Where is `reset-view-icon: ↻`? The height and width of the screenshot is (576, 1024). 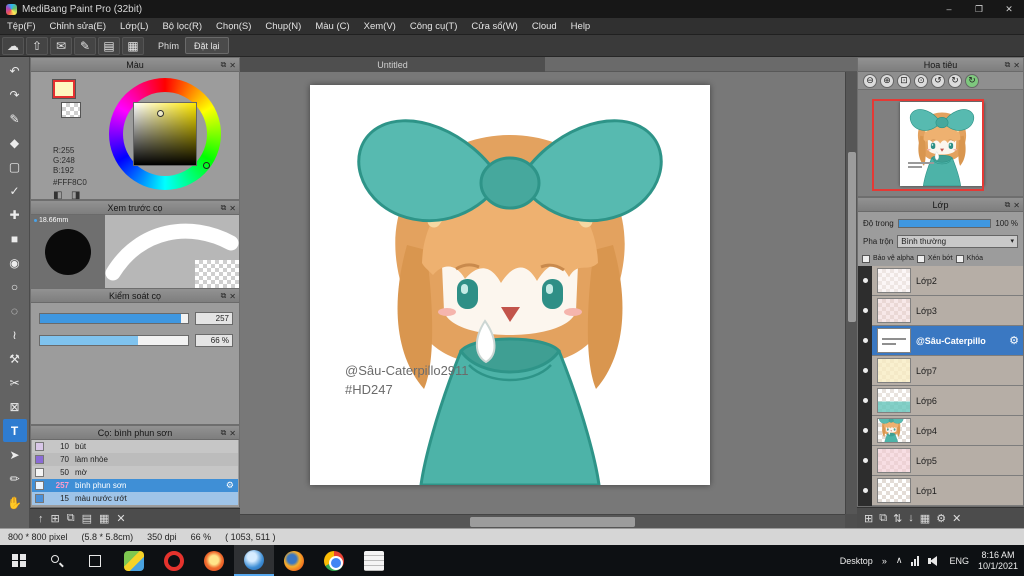 reset-view-icon: ↻ is located at coordinates (972, 80).